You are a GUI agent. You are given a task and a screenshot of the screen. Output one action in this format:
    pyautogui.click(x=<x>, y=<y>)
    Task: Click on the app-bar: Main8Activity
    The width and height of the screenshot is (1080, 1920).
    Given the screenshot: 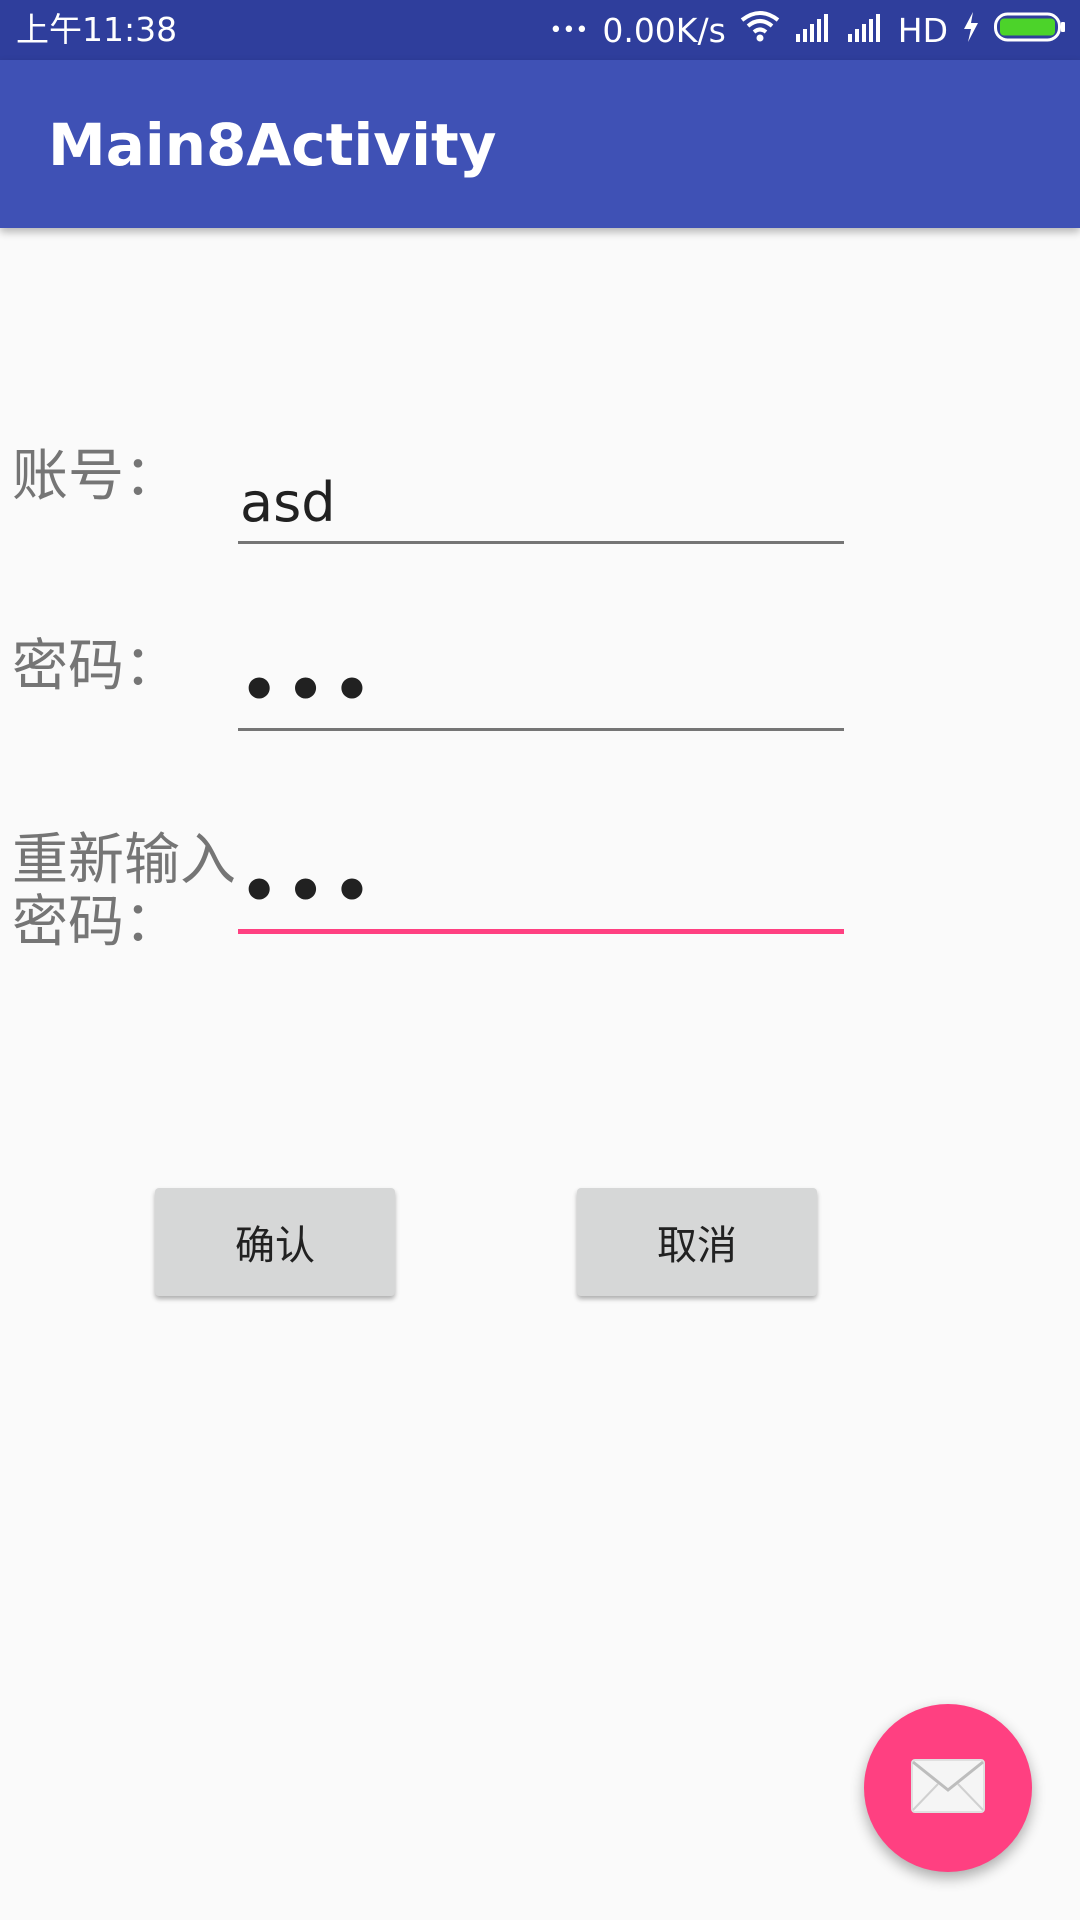 What is the action you would take?
    pyautogui.click(x=540, y=144)
    